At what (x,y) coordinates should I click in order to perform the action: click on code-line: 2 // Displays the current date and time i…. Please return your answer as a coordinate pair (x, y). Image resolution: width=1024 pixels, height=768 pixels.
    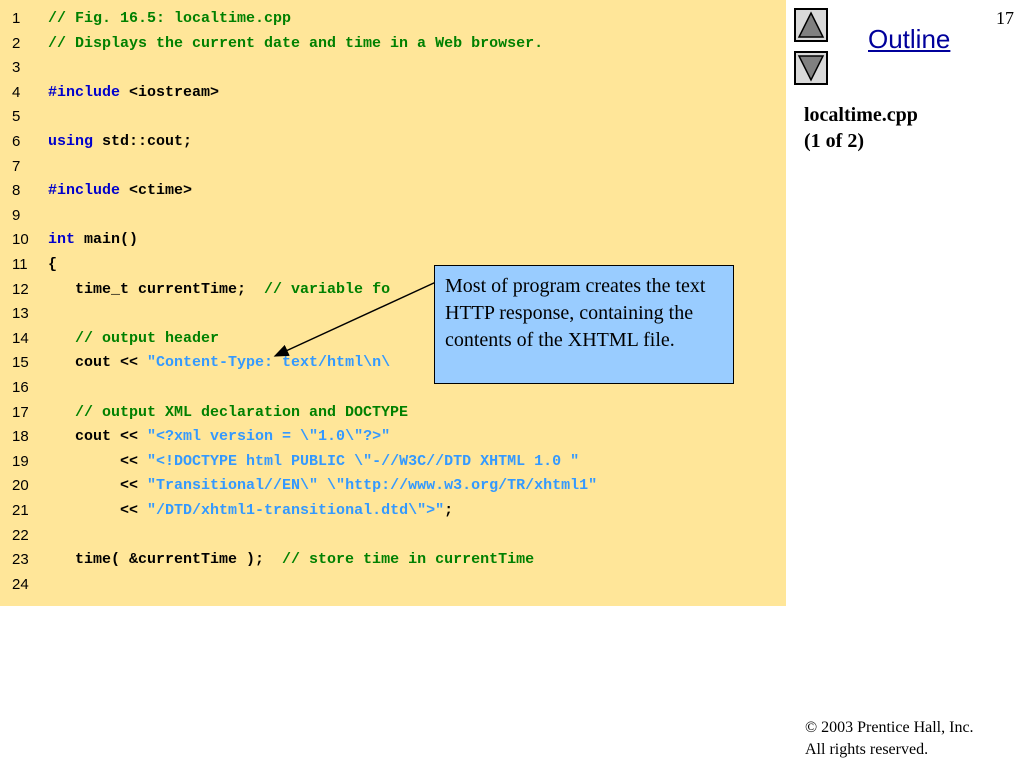
    Looking at the image, I should click on (393, 44).